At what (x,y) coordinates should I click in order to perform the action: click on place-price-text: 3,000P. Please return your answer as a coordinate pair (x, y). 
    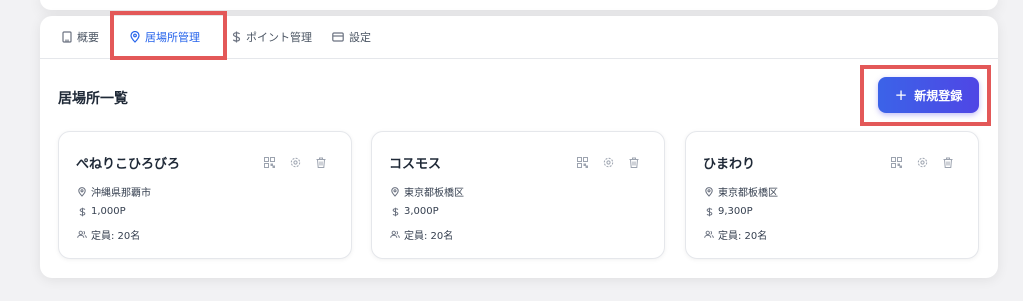
    Looking at the image, I should click on (421, 211).